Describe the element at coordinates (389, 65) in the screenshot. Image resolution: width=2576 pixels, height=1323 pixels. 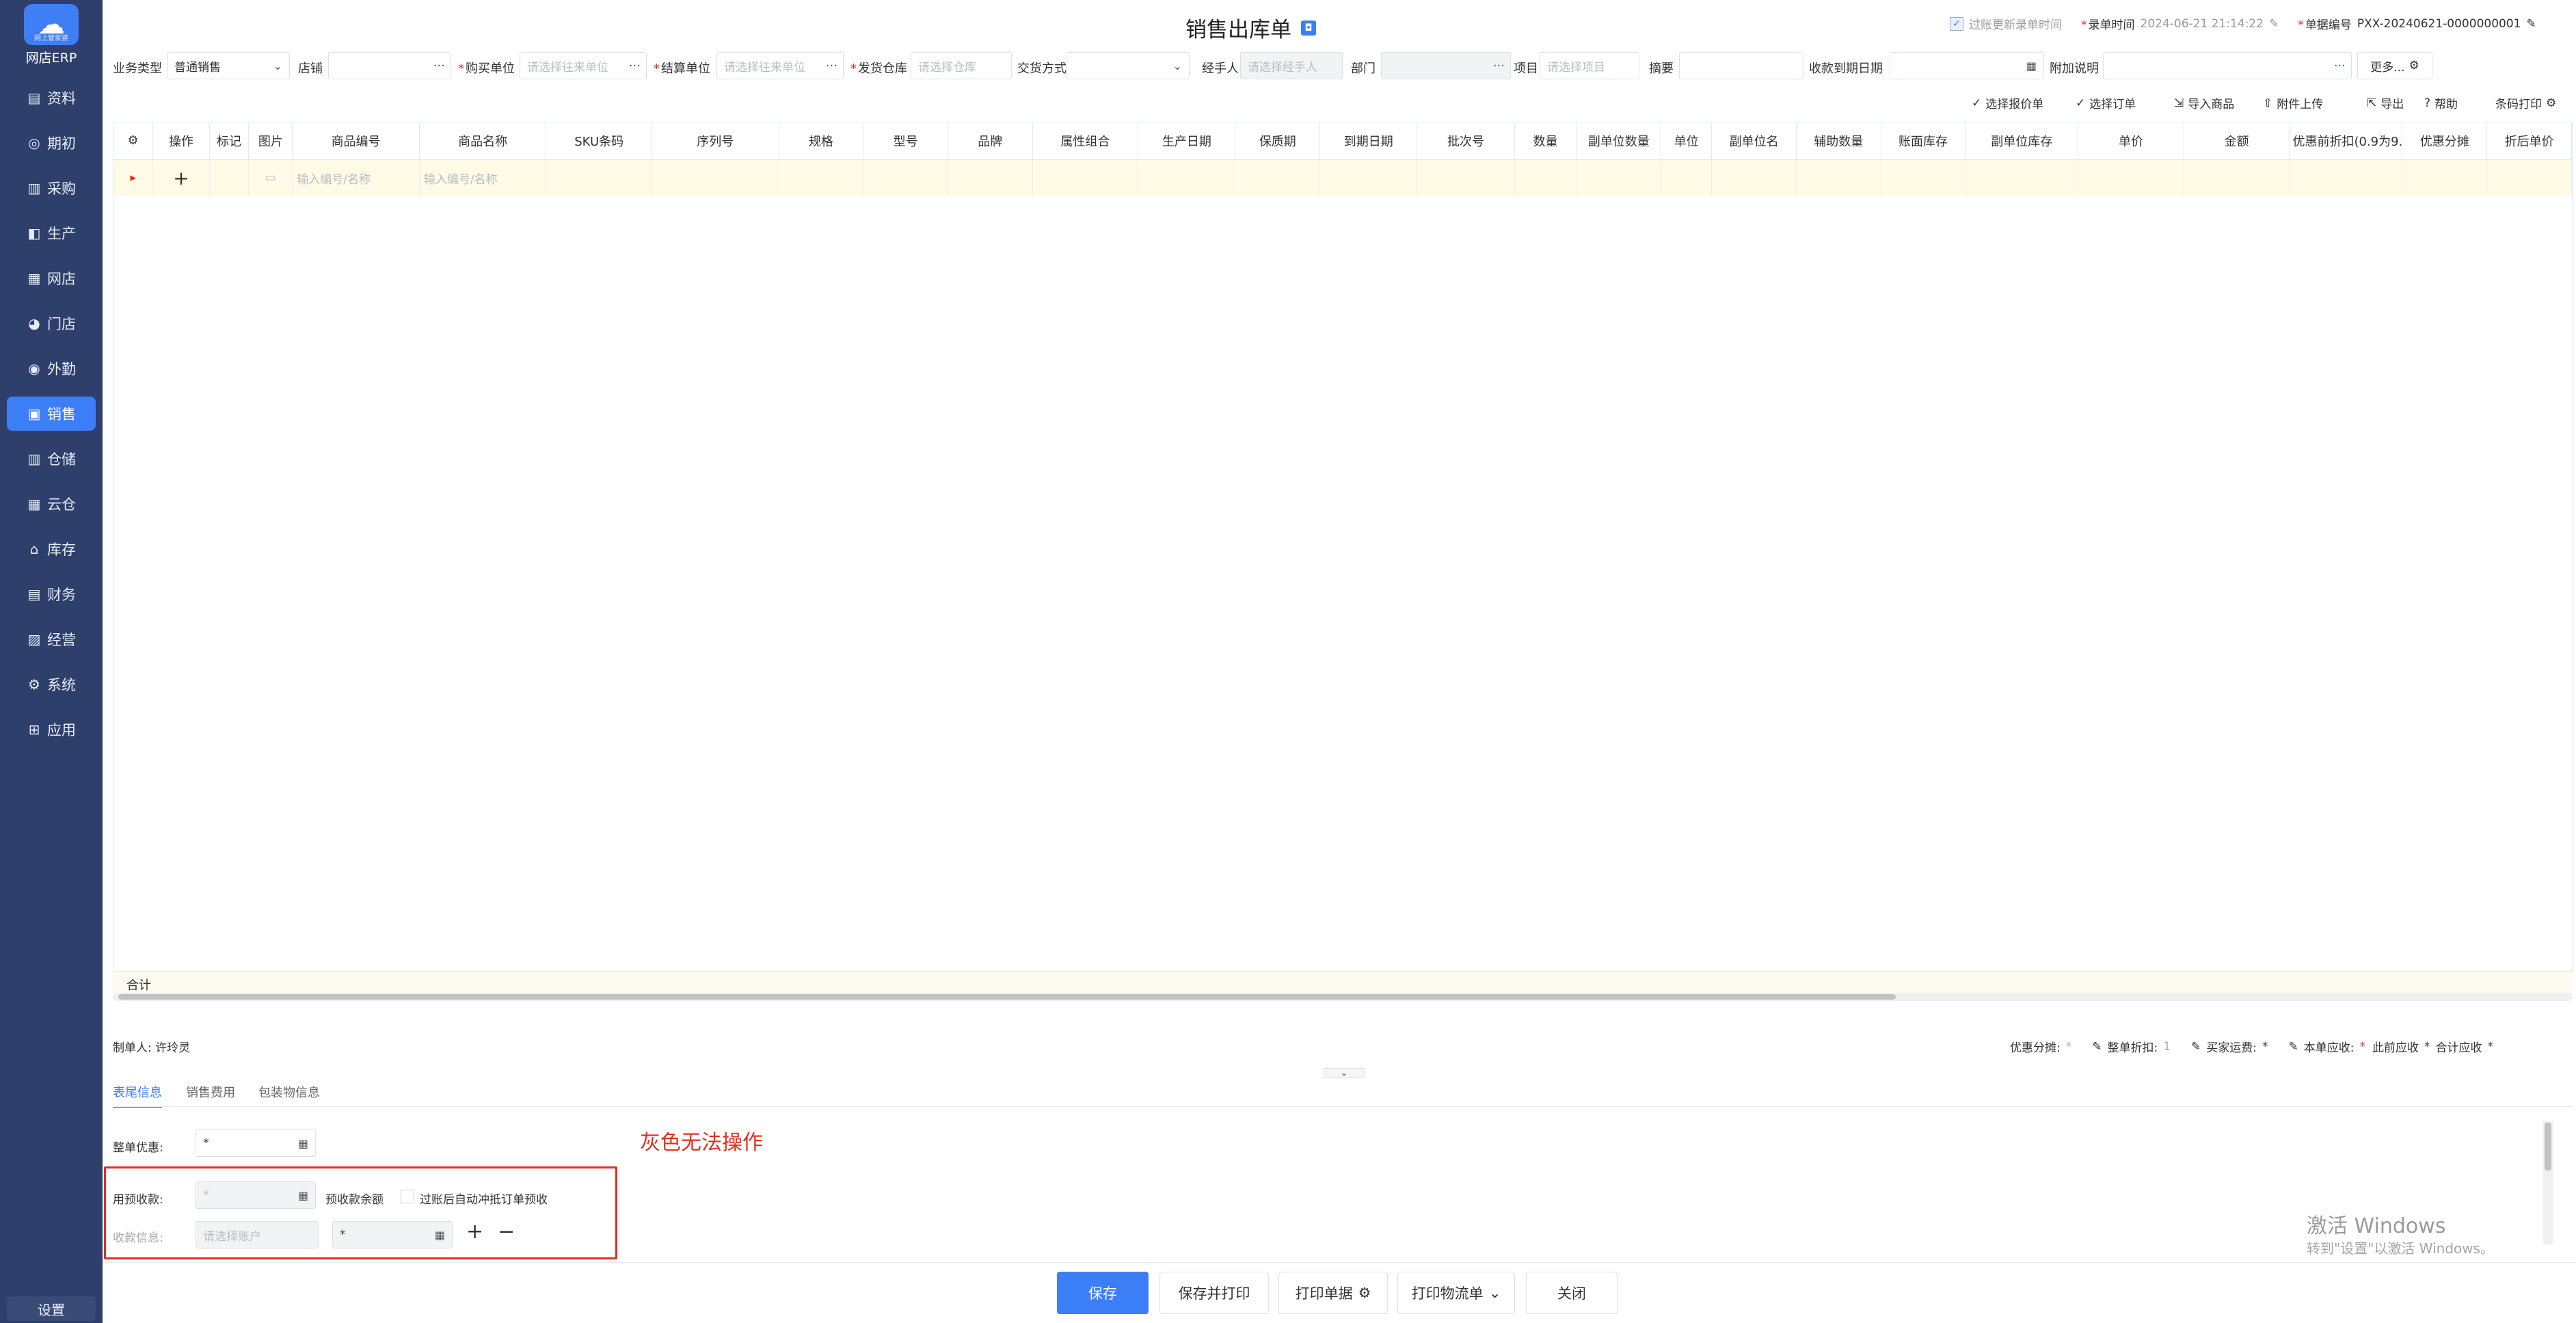
I see `store-input: ···` at that location.